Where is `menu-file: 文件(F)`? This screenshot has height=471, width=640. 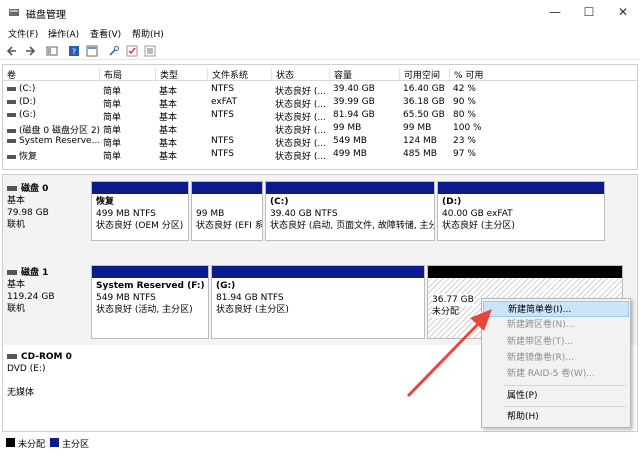 menu-file: 文件(F) is located at coordinates (23, 33).